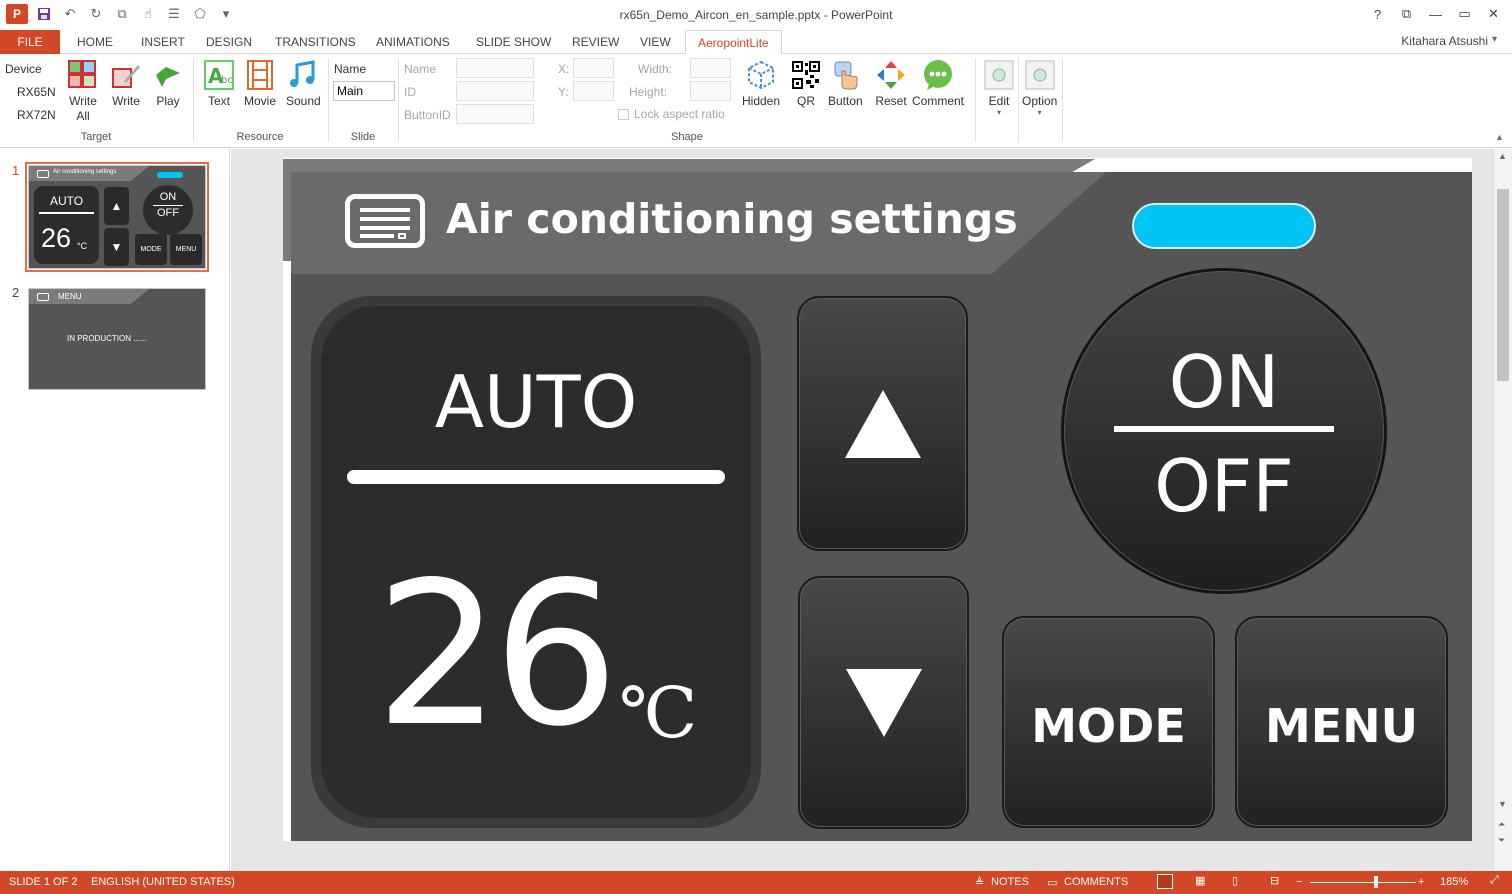 This screenshot has width=1512, height=894. I want to click on comments-icon: ▭, so click(1052, 882).